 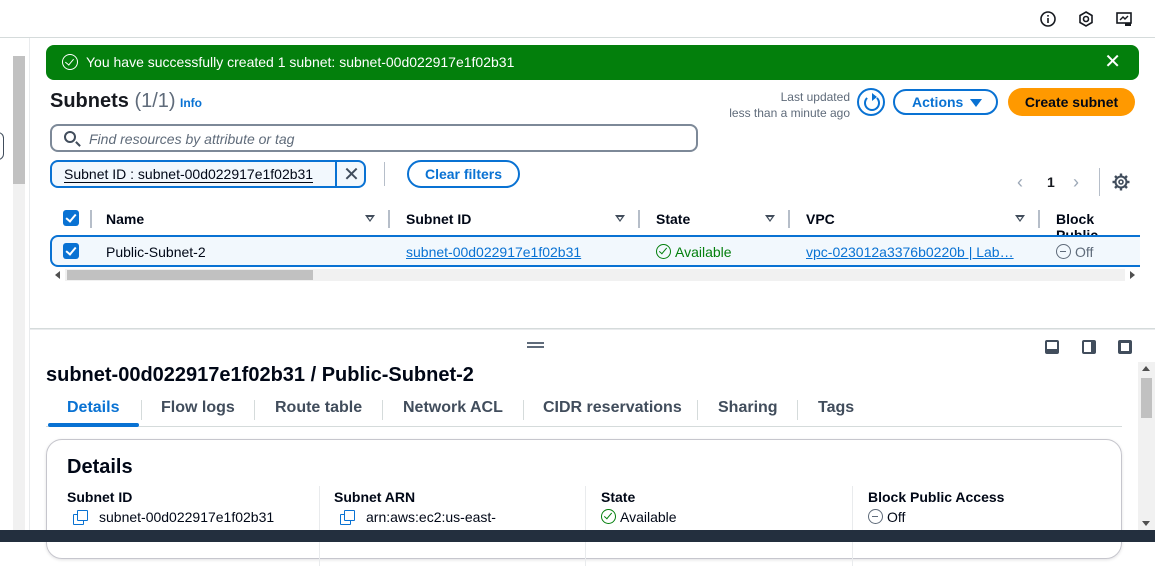 What do you see at coordinates (2, 146) in the screenshot?
I see `nav-toggle-tab` at bounding box center [2, 146].